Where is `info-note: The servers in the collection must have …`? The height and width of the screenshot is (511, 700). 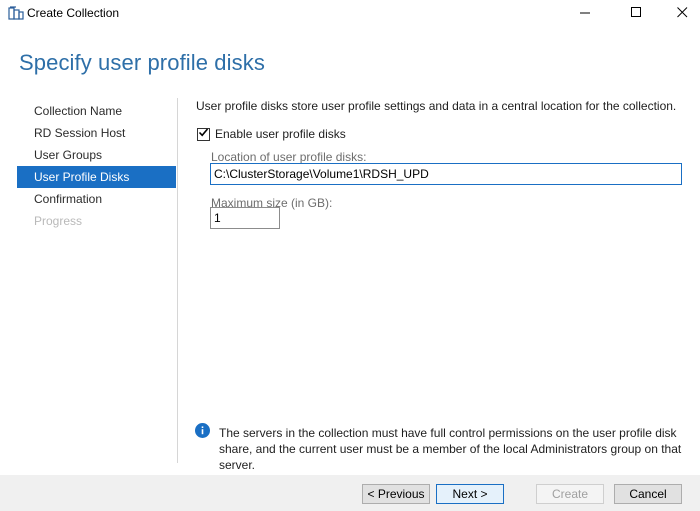 info-note: The servers in the collection must have … is located at coordinates (450, 449).